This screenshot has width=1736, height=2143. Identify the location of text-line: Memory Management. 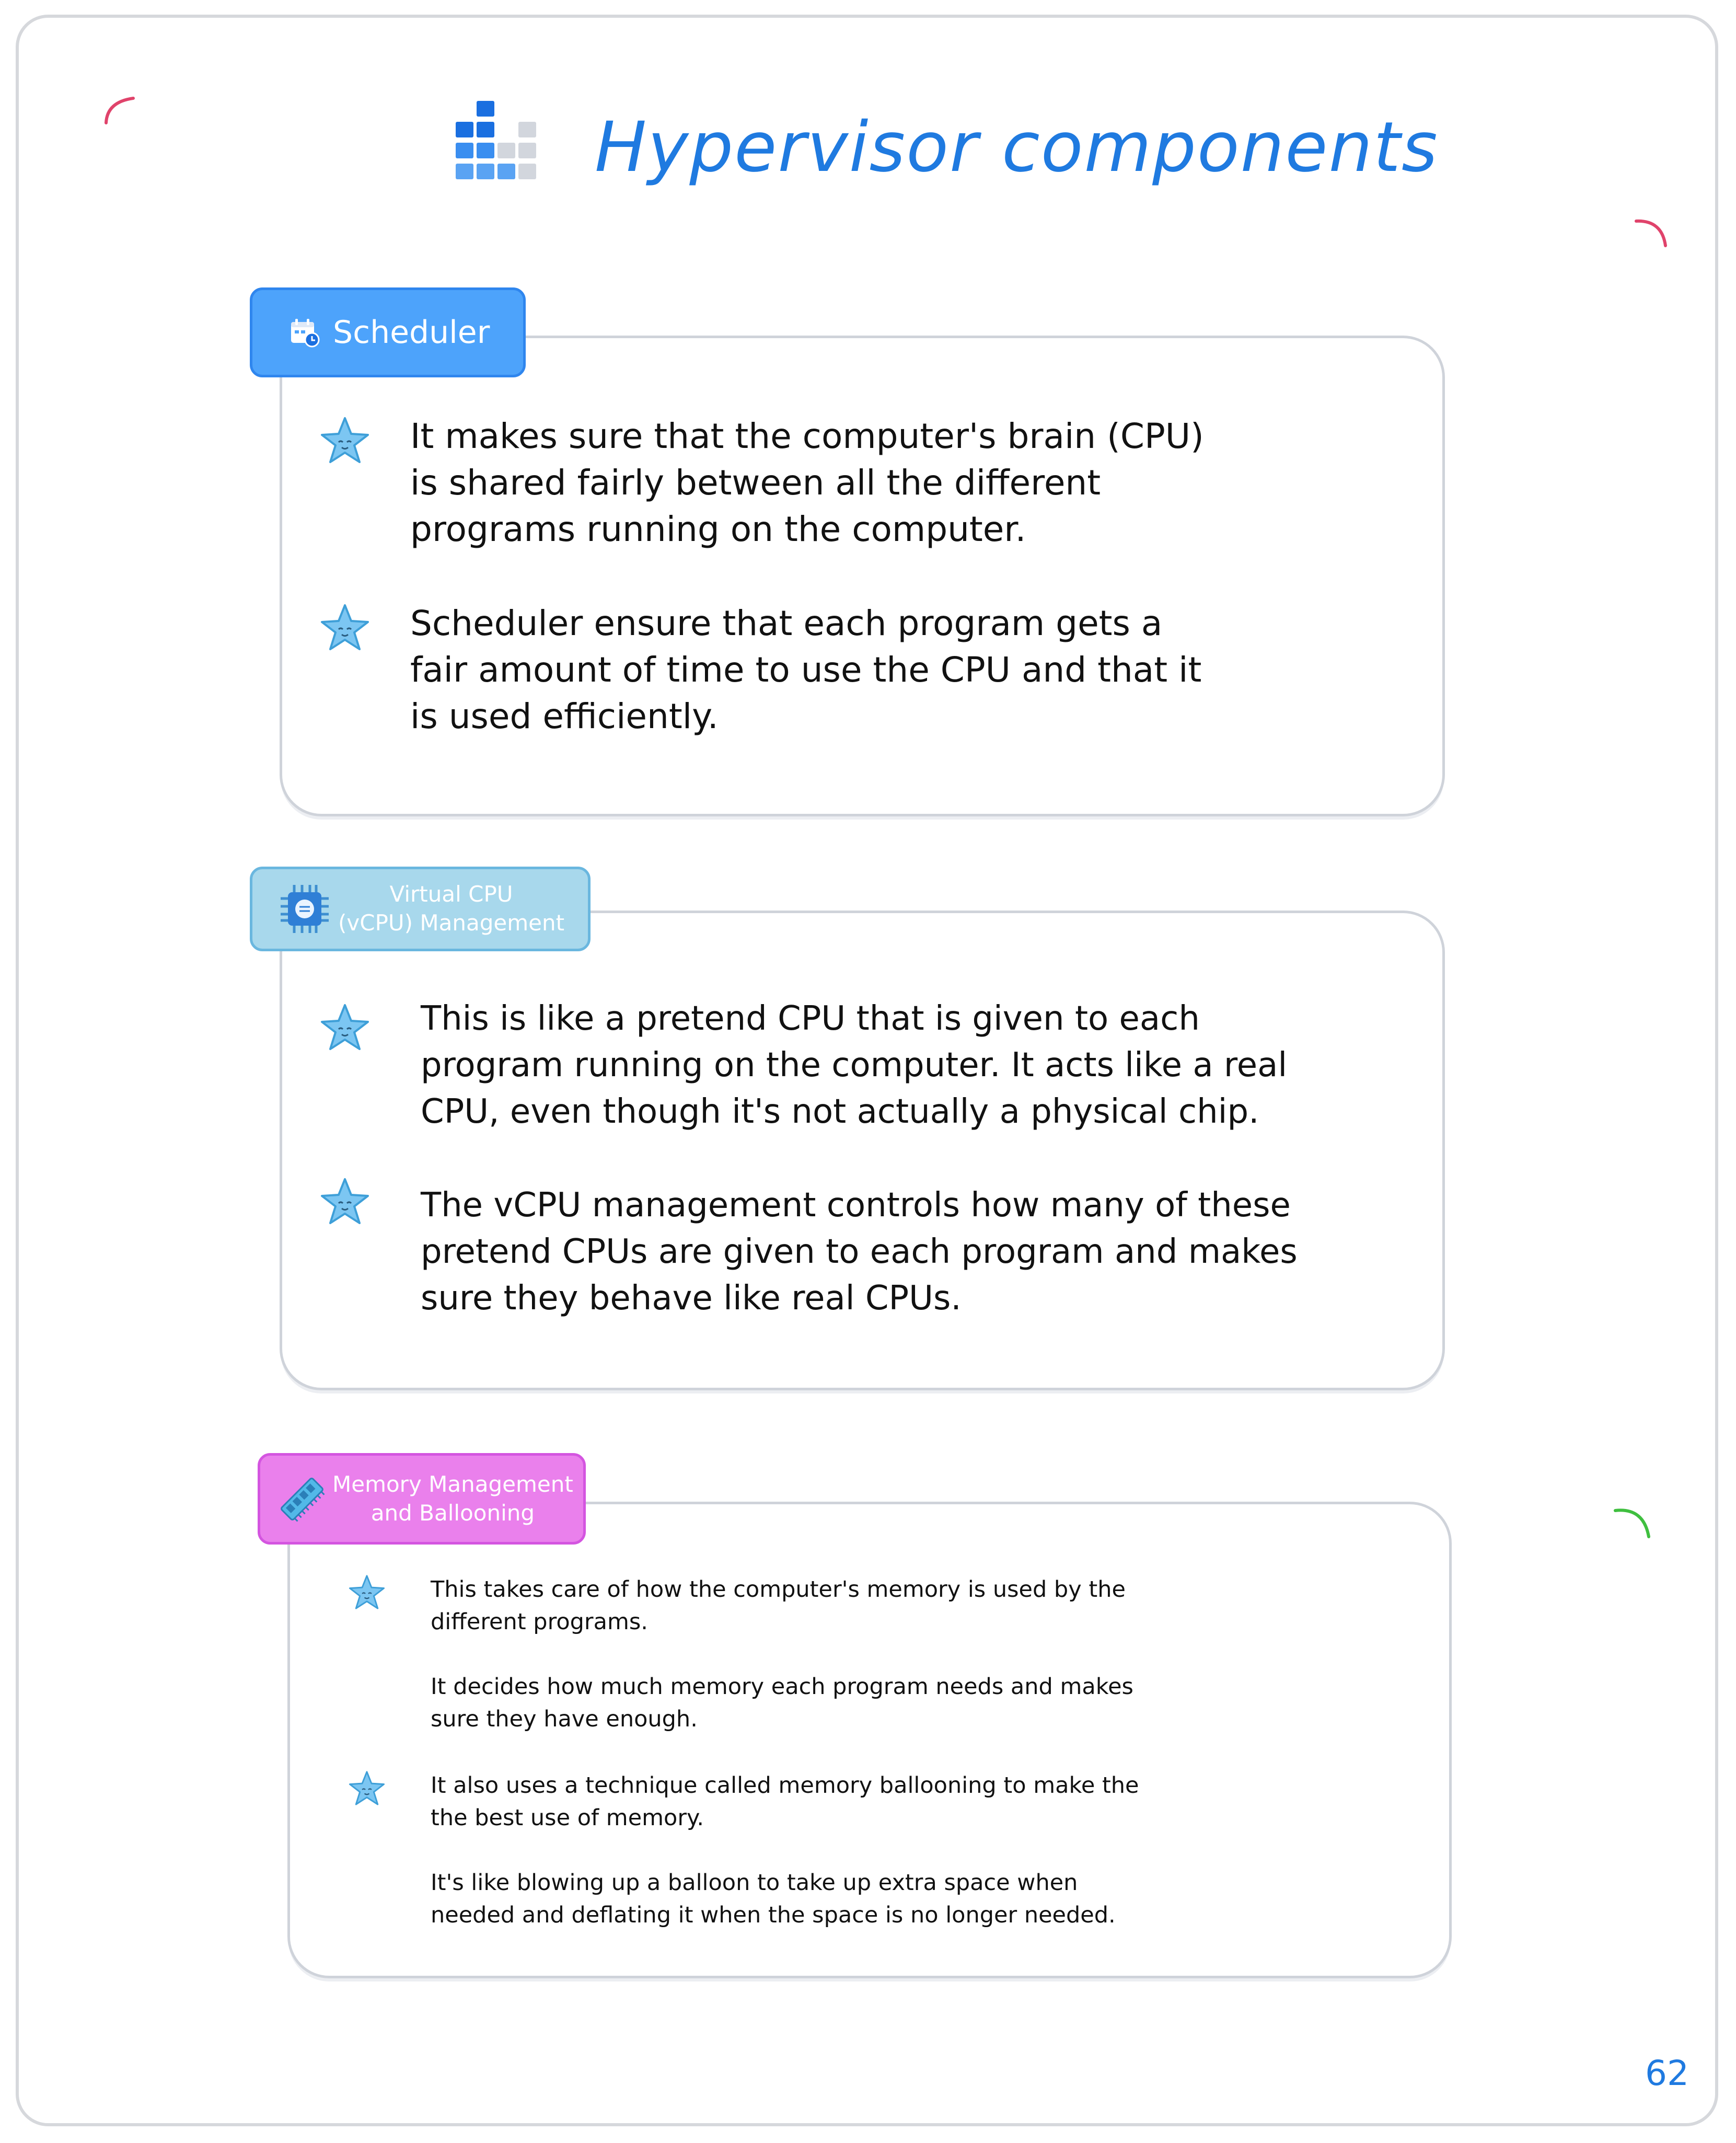
(453, 1484).